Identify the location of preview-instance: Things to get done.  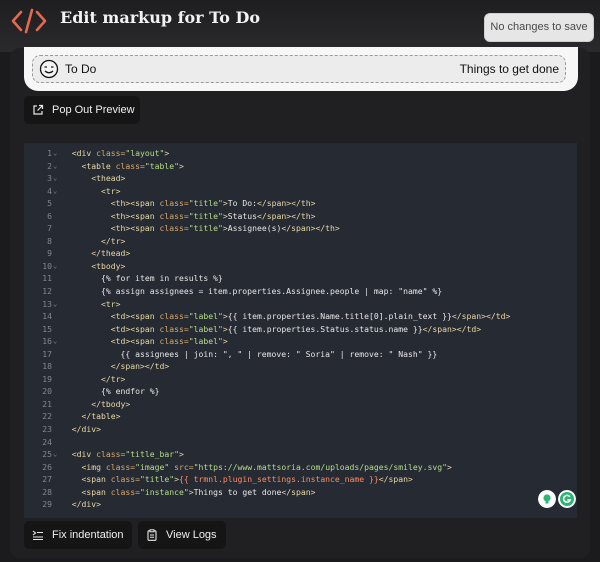
(509, 69).